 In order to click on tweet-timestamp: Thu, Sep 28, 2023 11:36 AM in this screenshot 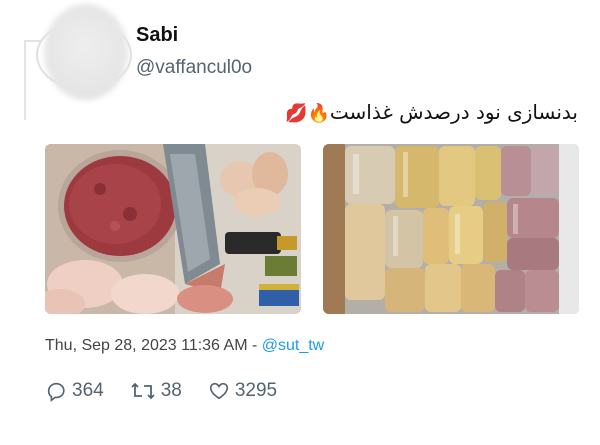, I will do `click(146, 345)`.